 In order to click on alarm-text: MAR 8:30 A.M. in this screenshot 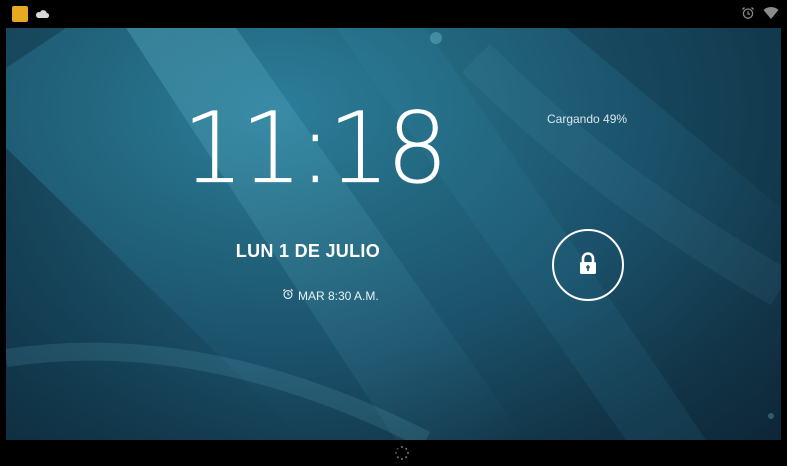, I will do `click(338, 295)`.